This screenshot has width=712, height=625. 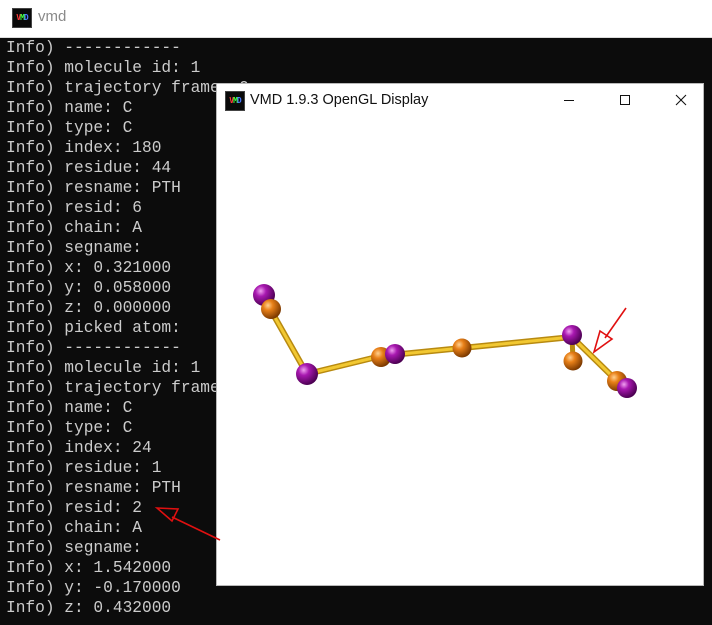 I want to click on minimize-icon, so click(x=569, y=100).